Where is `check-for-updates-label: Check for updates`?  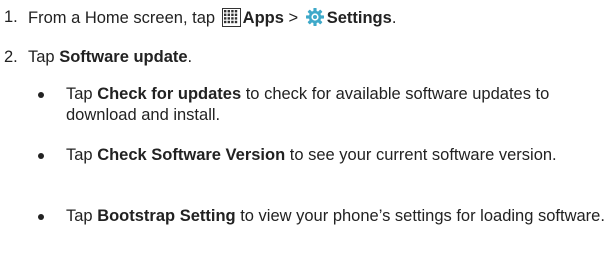 check-for-updates-label: Check for updates is located at coordinates (169, 94).